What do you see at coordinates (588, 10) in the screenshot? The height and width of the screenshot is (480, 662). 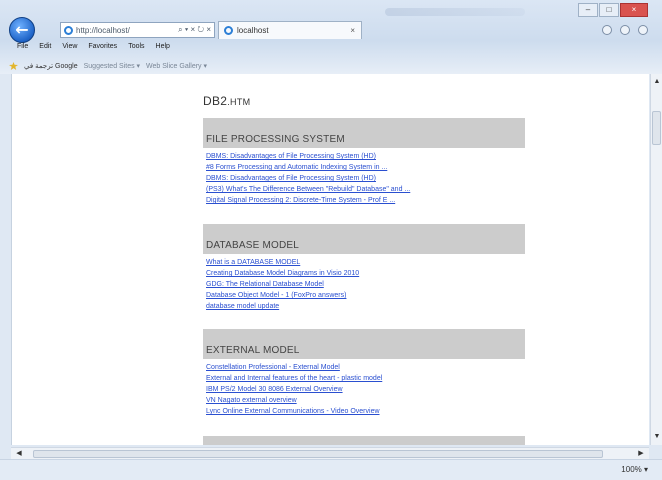 I see `minimize-button: –` at bounding box center [588, 10].